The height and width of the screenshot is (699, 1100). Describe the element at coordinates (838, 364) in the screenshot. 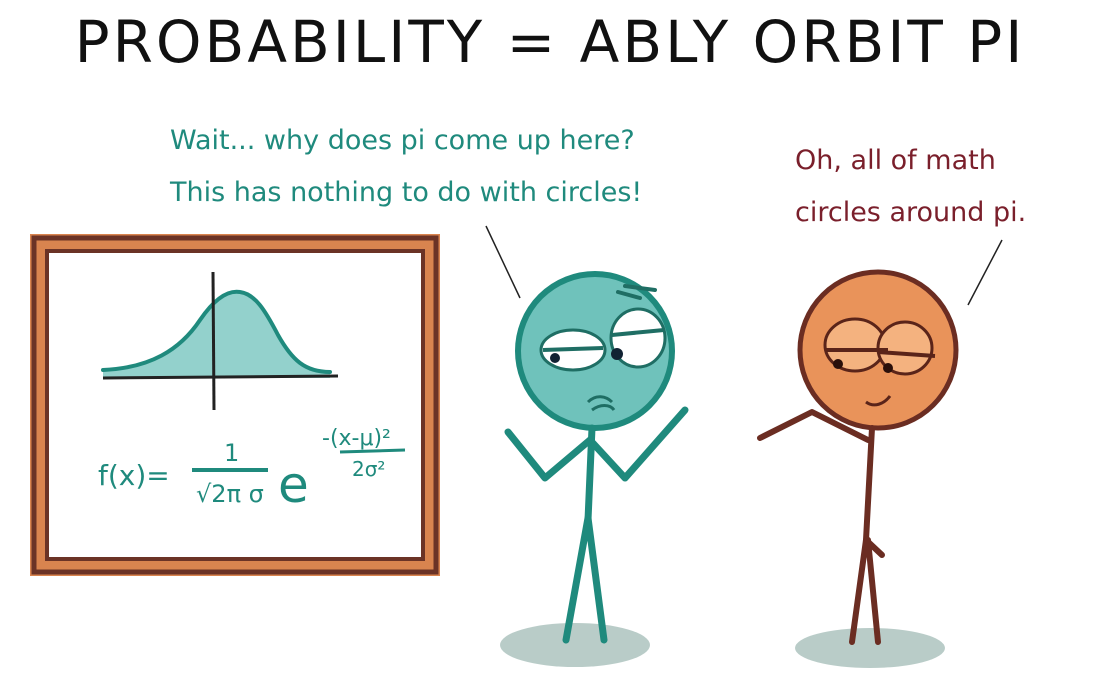

I see `orange-pupil-left` at that location.